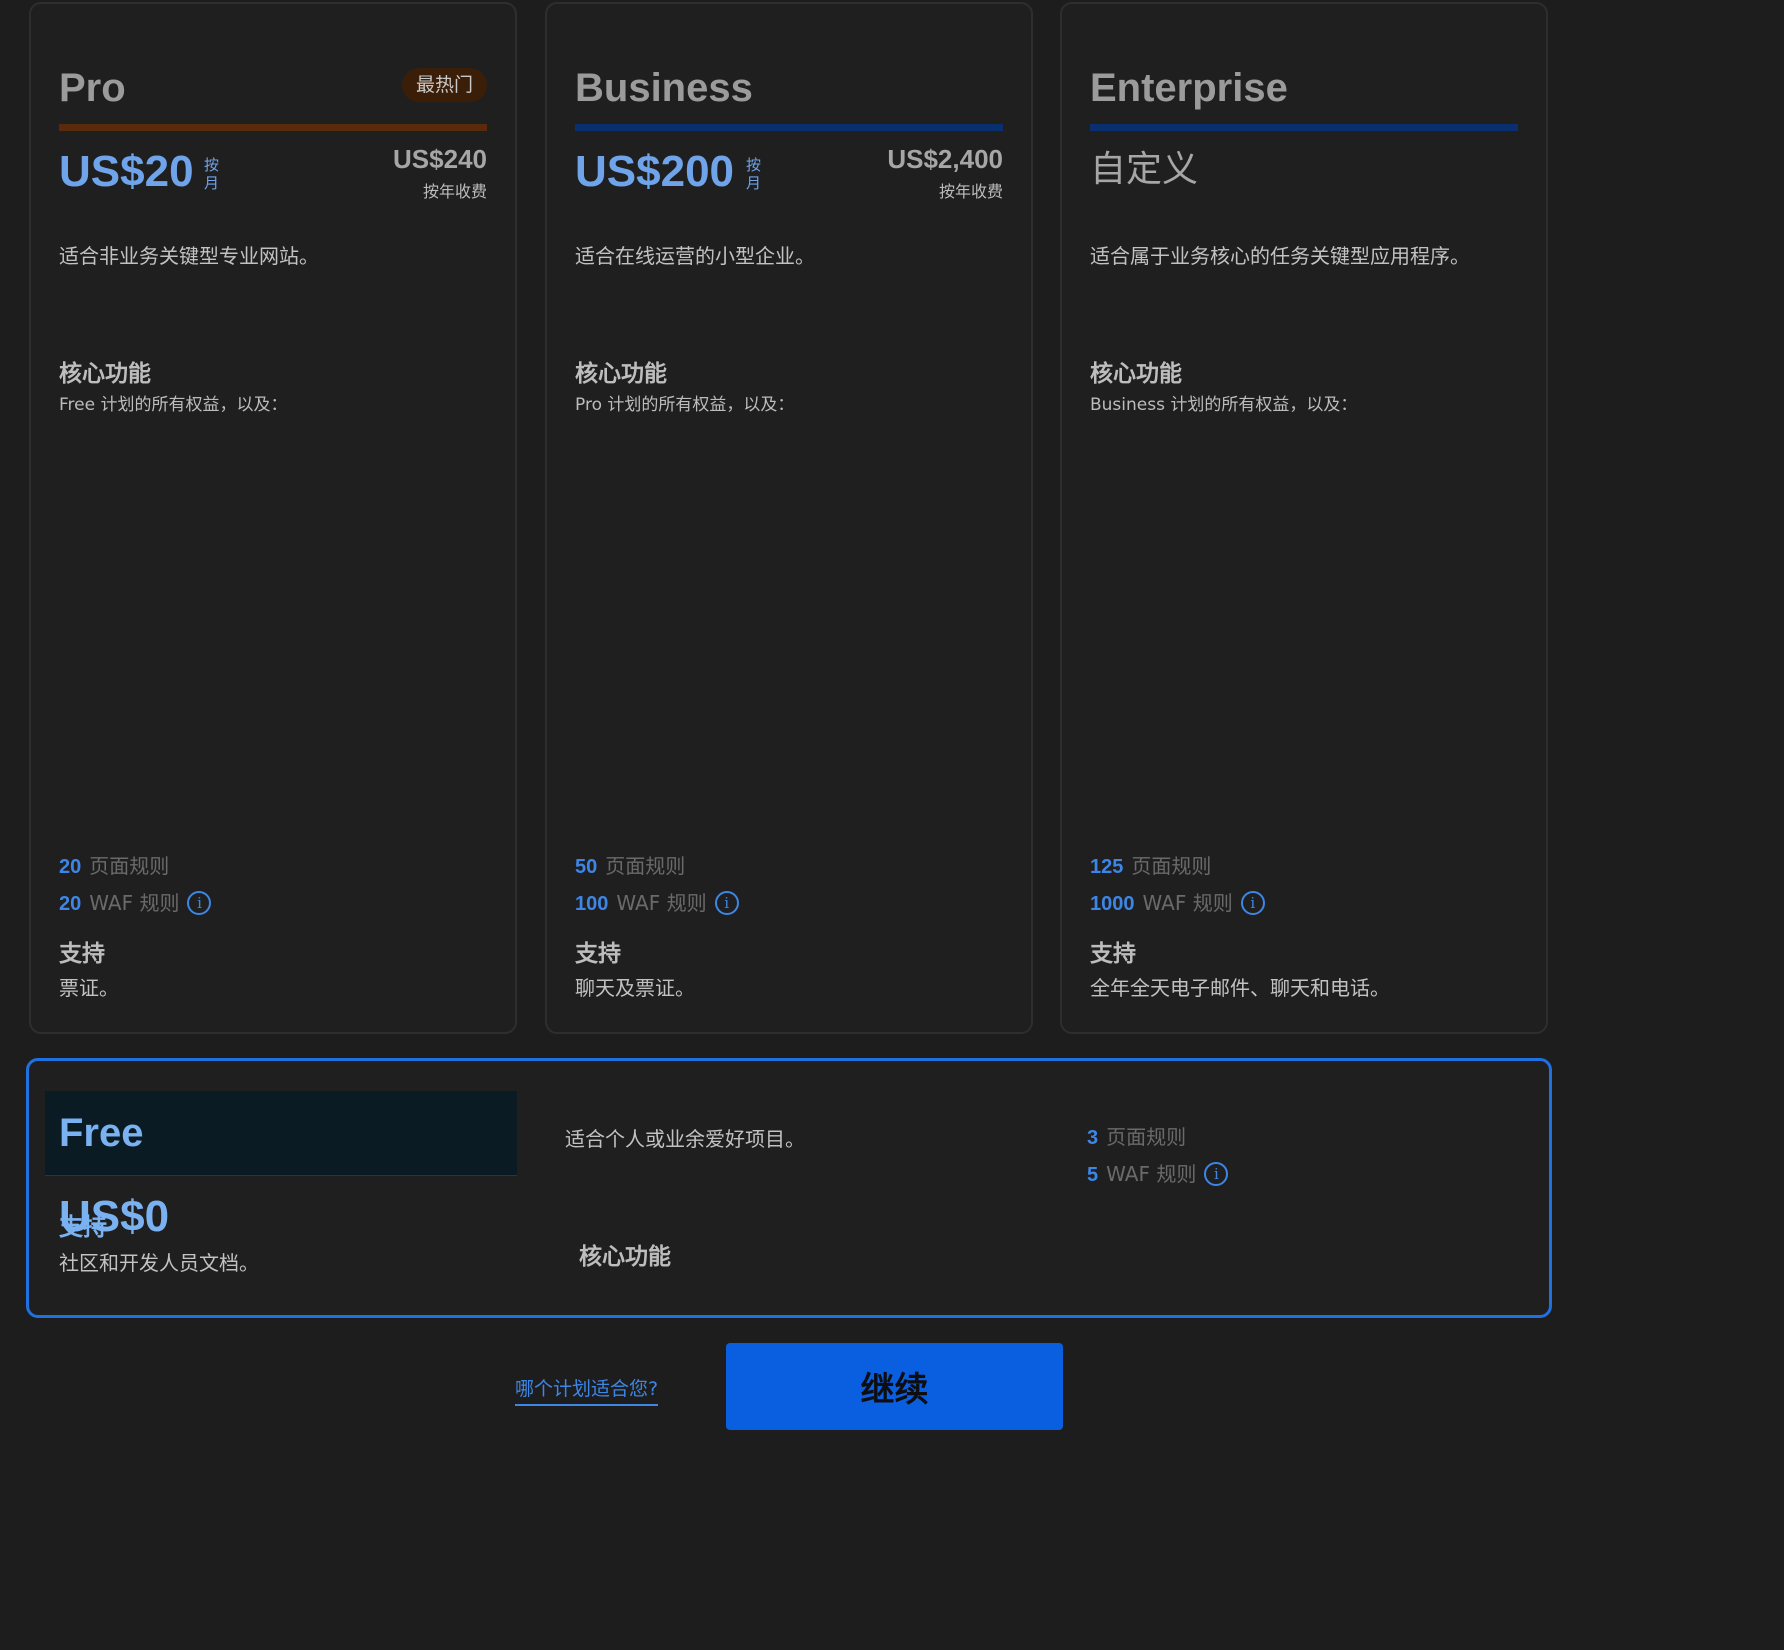 The height and width of the screenshot is (1650, 1784). Describe the element at coordinates (695, 256) in the screenshot. I see `plan-description: 适合在线运营的小型企业。` at that location.